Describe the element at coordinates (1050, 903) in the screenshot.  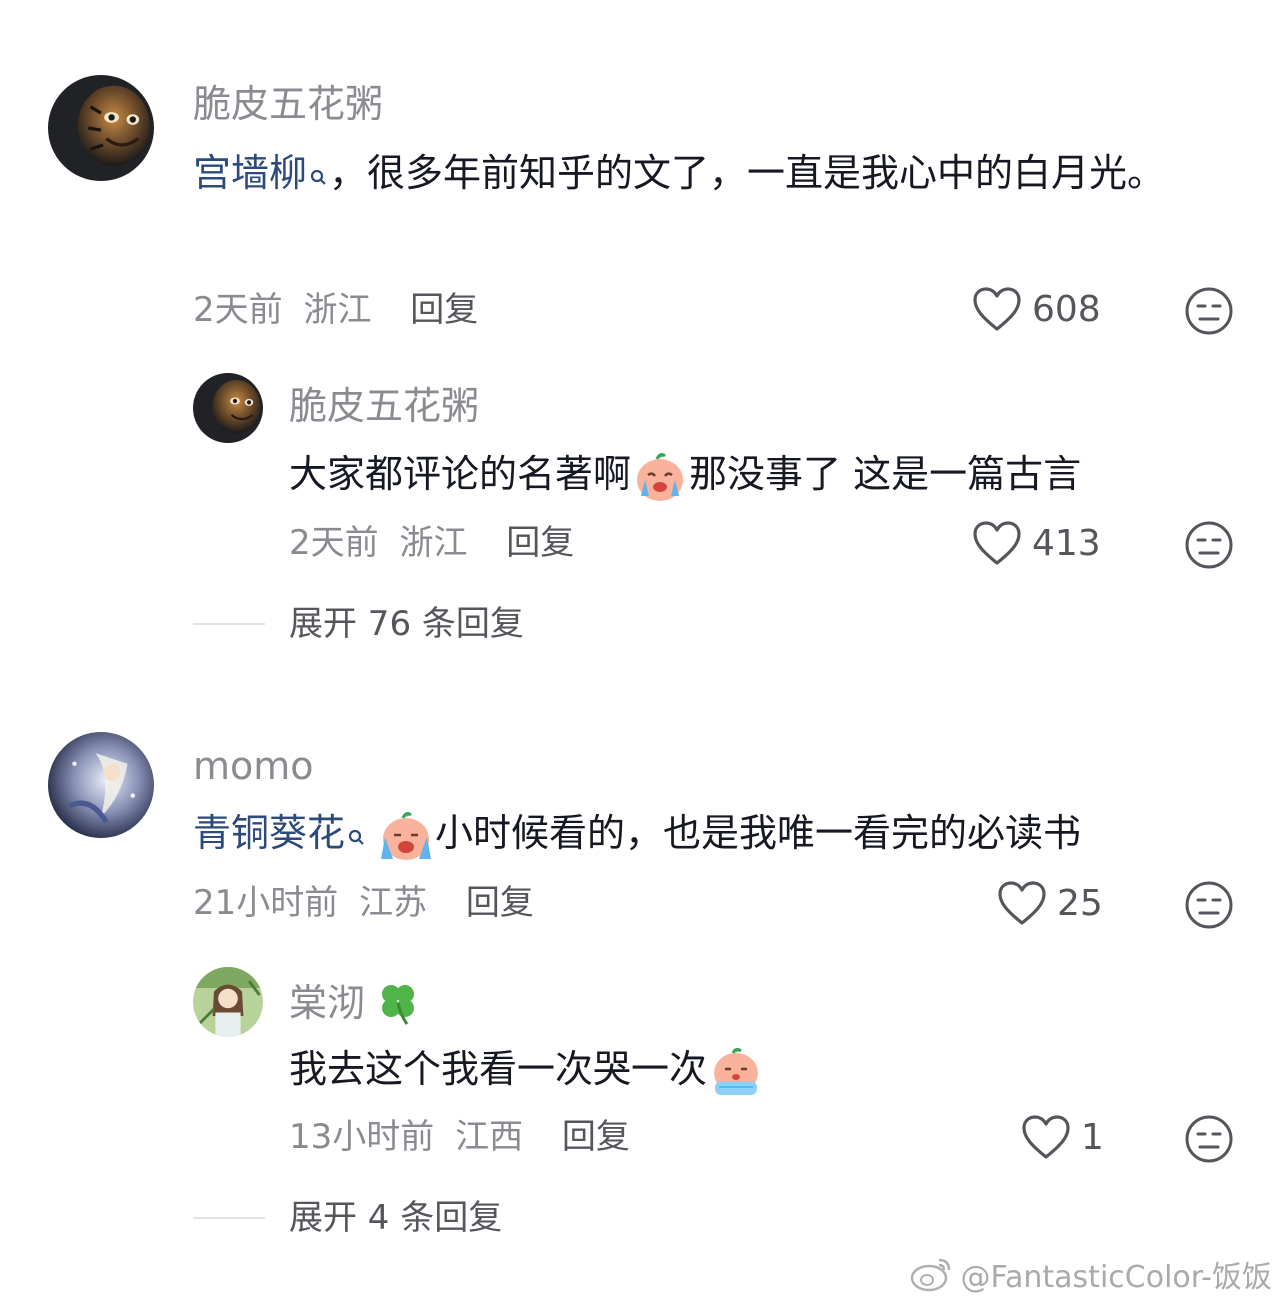
I see `like-button: 25` at that location.